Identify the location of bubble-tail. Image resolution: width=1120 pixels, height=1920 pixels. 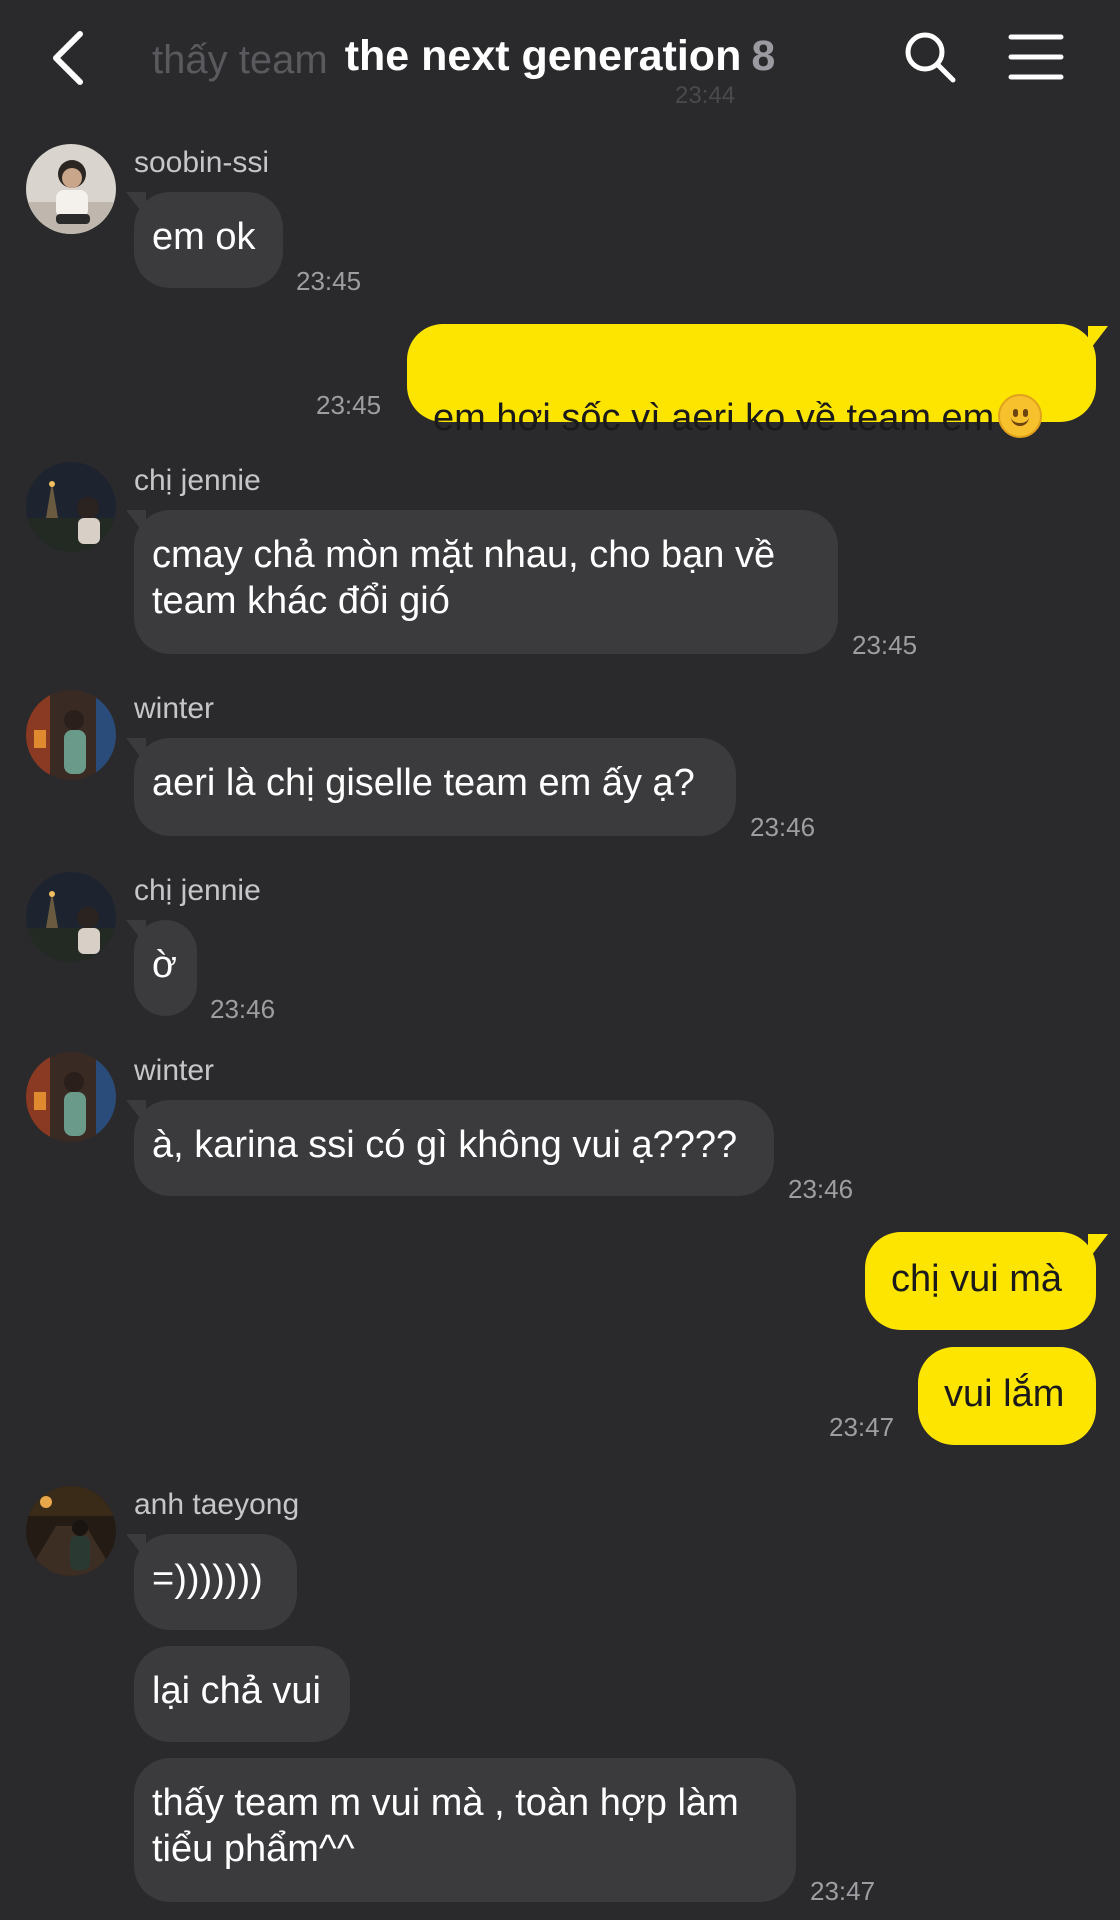
(1098, 1247).